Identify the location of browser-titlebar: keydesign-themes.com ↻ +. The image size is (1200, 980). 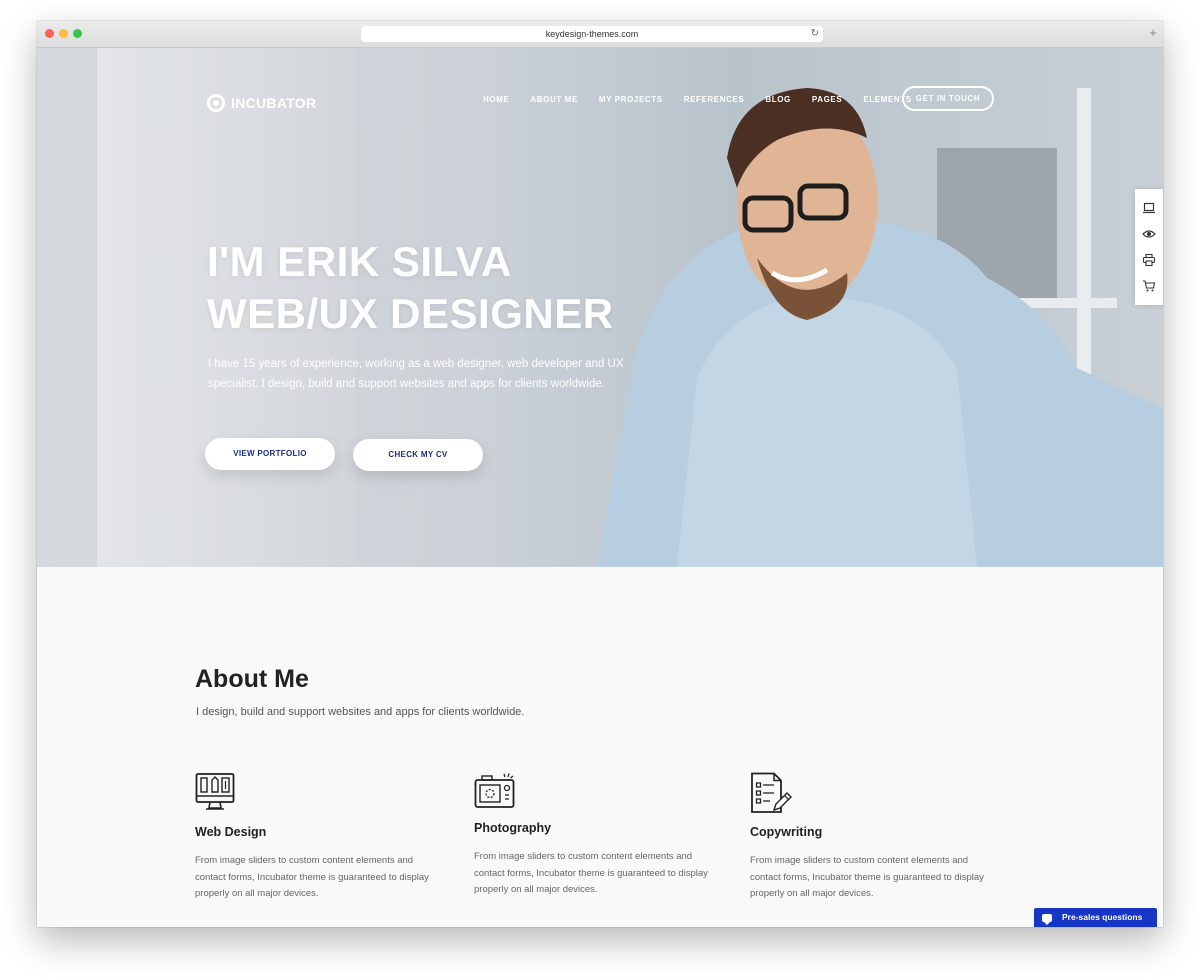
(600, 34).